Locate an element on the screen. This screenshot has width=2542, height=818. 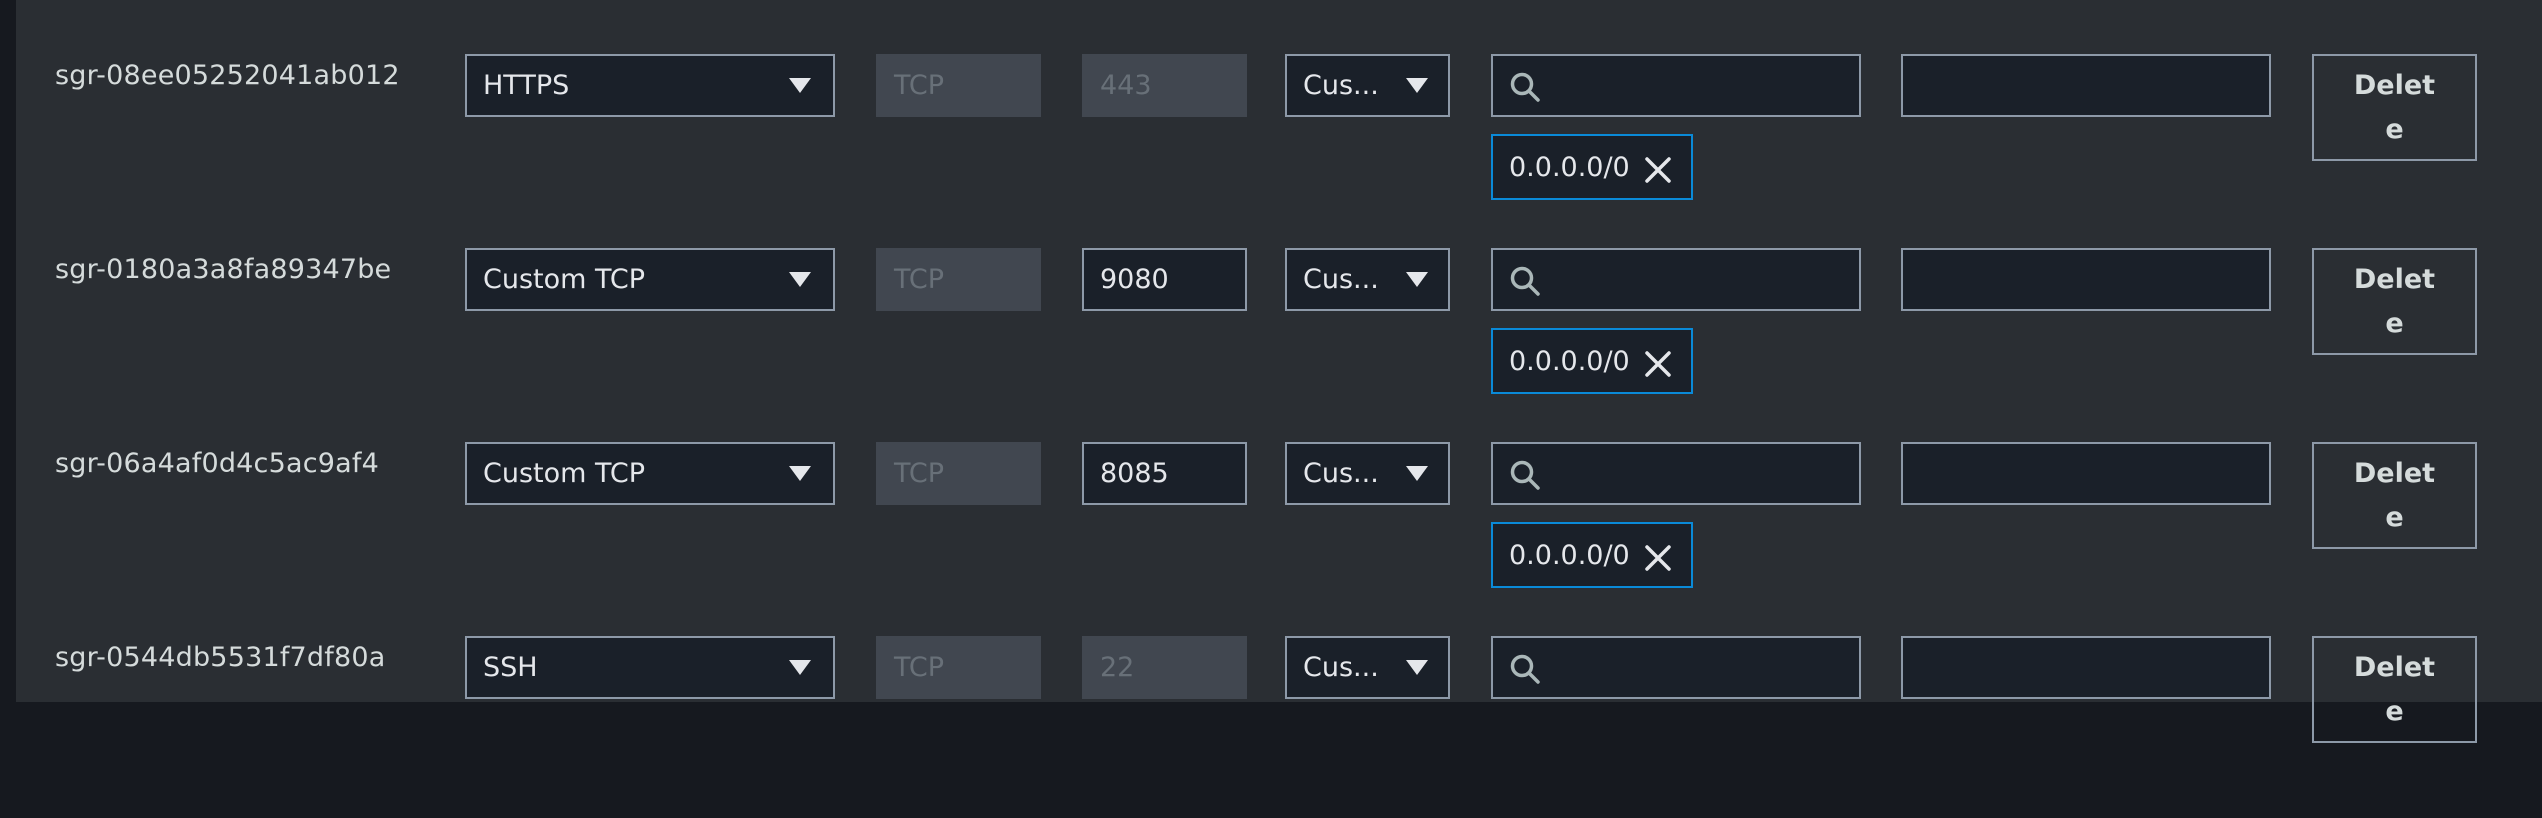
port-range-input: 8085 is located at coordinates (1164, 473).